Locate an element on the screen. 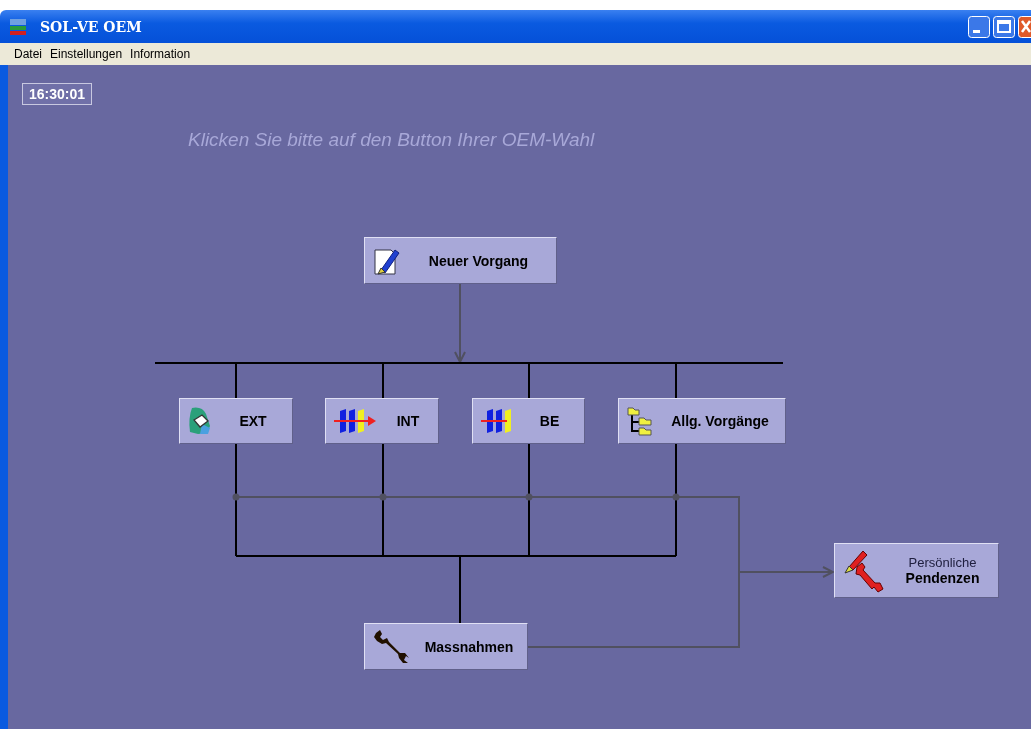  menu-item: Einstellungen is located at coordinates (86, 54).